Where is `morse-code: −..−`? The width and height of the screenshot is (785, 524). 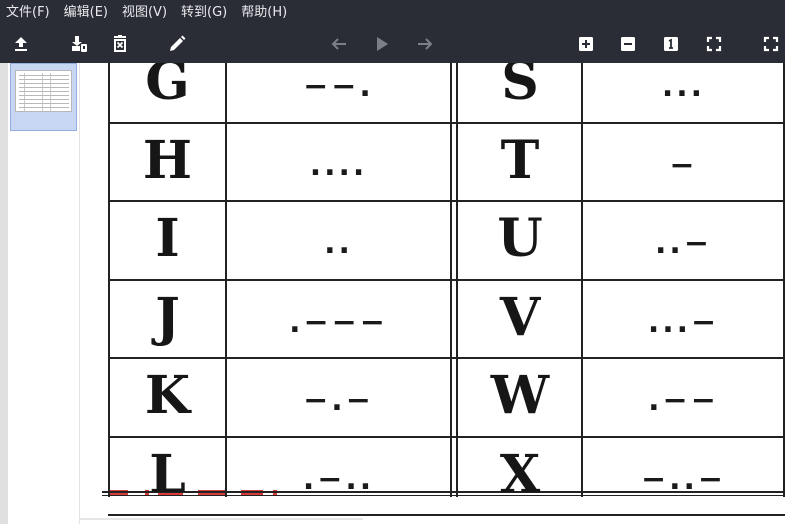
morse-code: −..− is located at coordinates (683, 479).